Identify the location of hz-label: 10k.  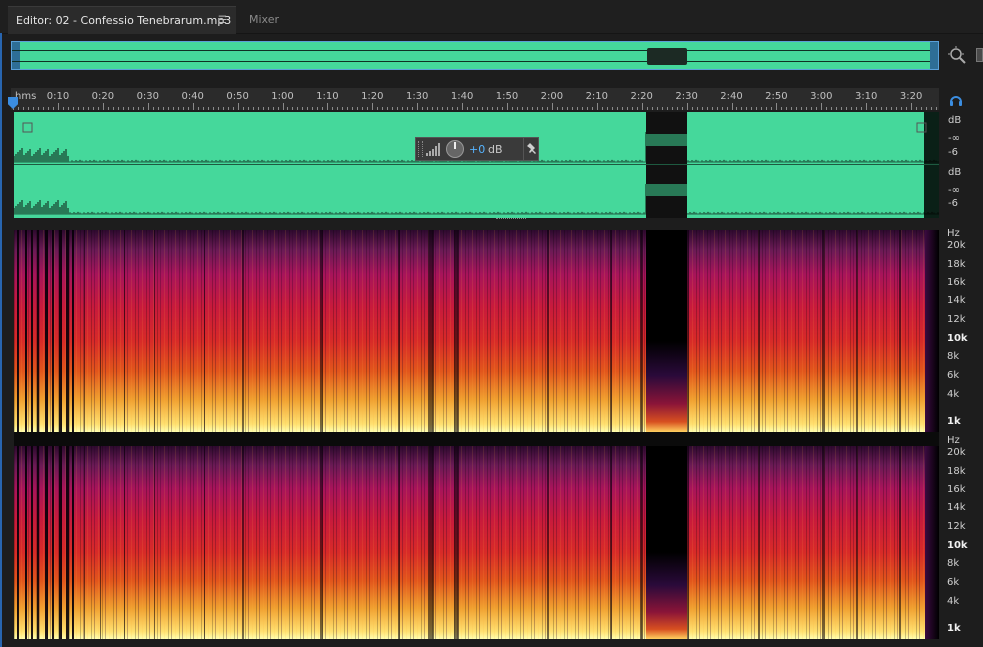
(957, 545).